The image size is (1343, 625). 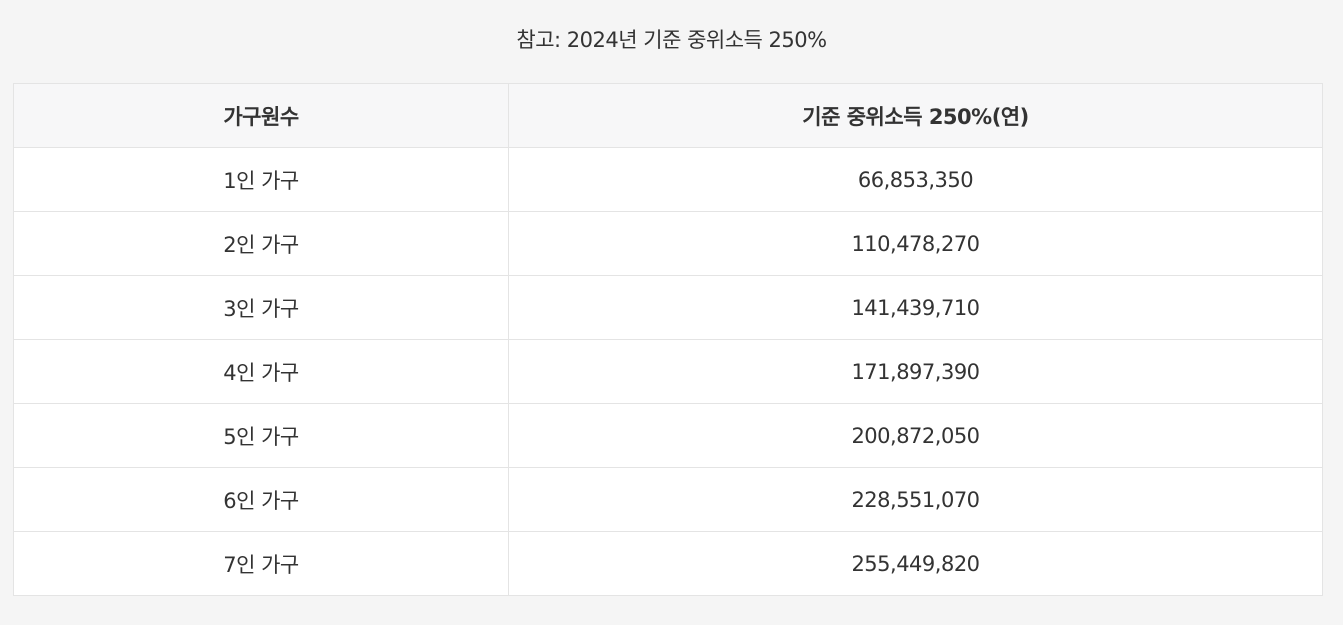 What do you see at coordinates (671, 40) in the screenshot?
I see `table-caption: 참고: 2024년 기준 중위소득 250%` at bounding box center [671, 40].